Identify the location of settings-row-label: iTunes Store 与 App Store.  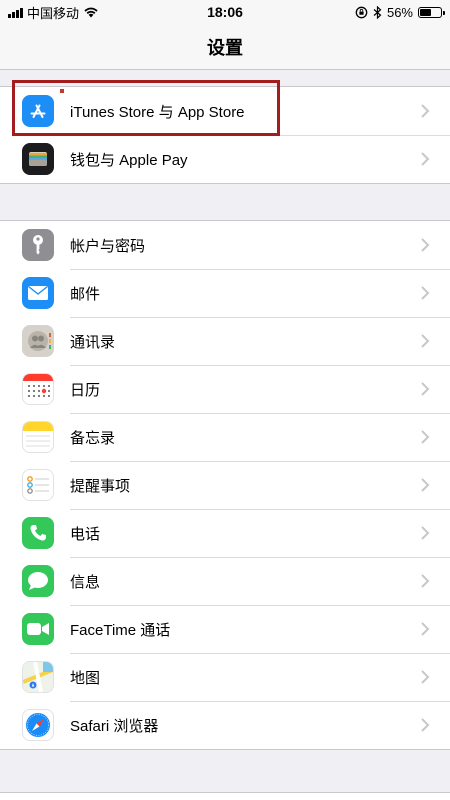
(157, 112).